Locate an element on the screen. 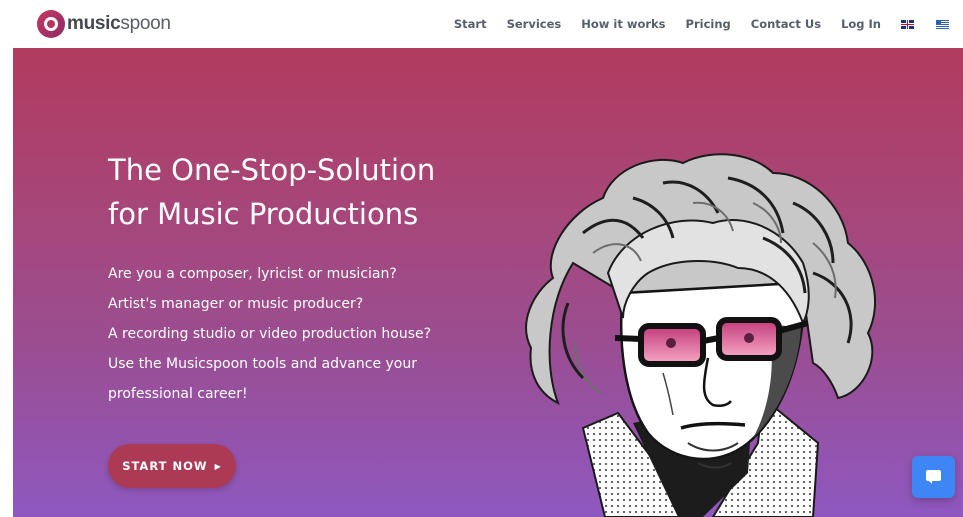 The height and width of the screenshot is (517, 963). triangle-right-icon: ▶ is located at coordinates (218, 466).